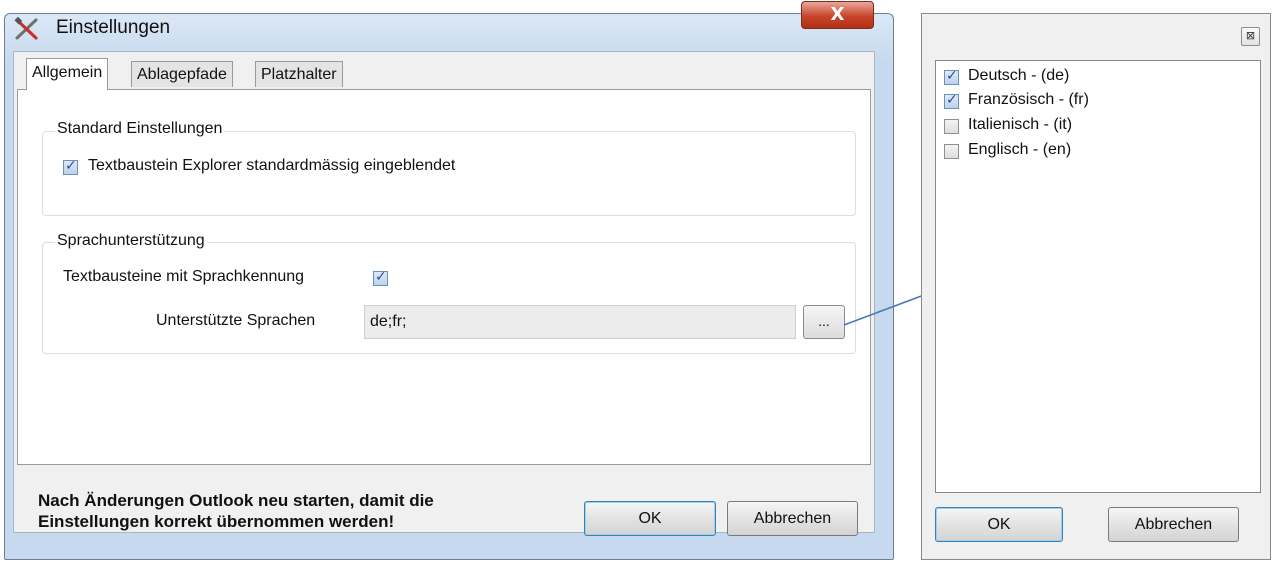 This screenshot has width=1277, height=565. What do you see at coordinates (1020, 149) in the screenshot?
I see `englisch-label: Englisch - (en)` at bounding box center [1020, 149].